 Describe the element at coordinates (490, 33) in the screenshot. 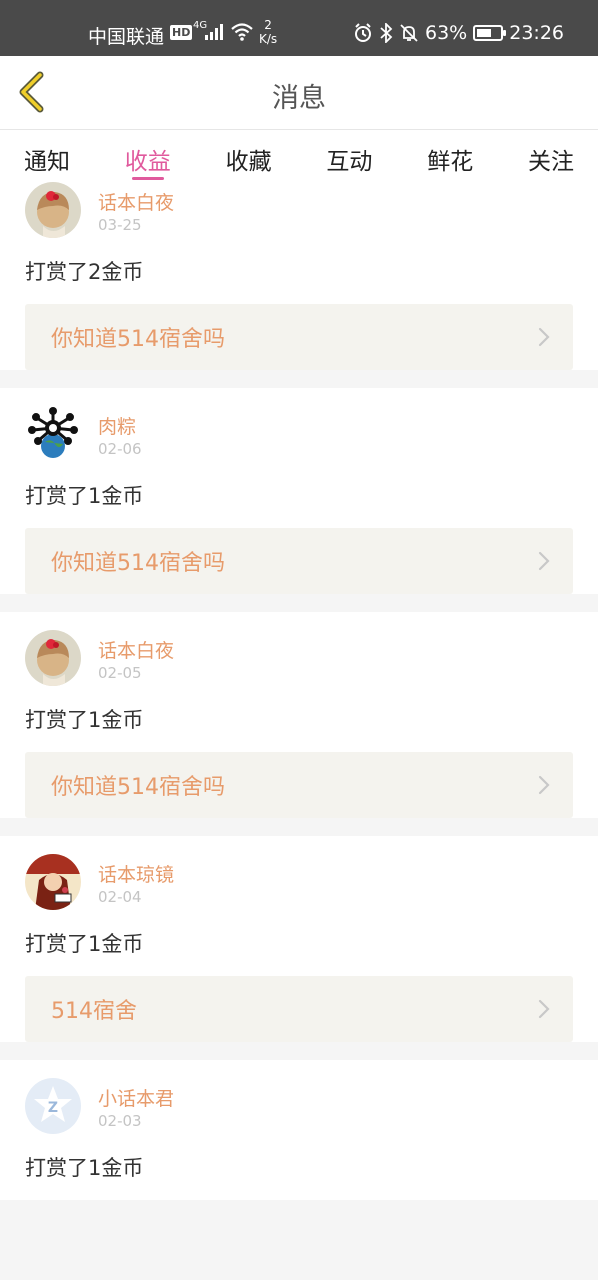

I see `battery-icon` at that location.